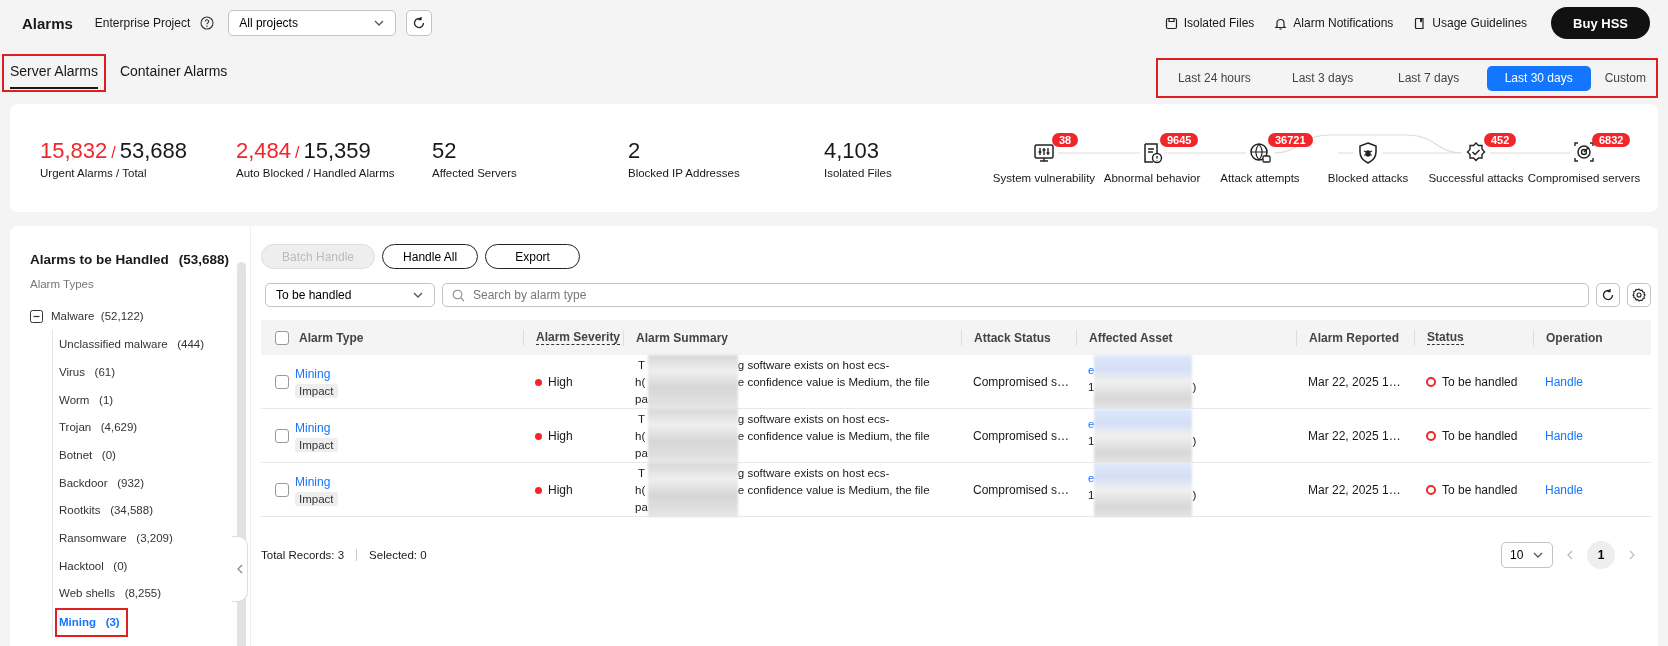 This screenshot has height=646, width=1668. Describe the element at coordinates (1209, 23) in the screenshot. I see `header-link: Isolated Files` at that location.